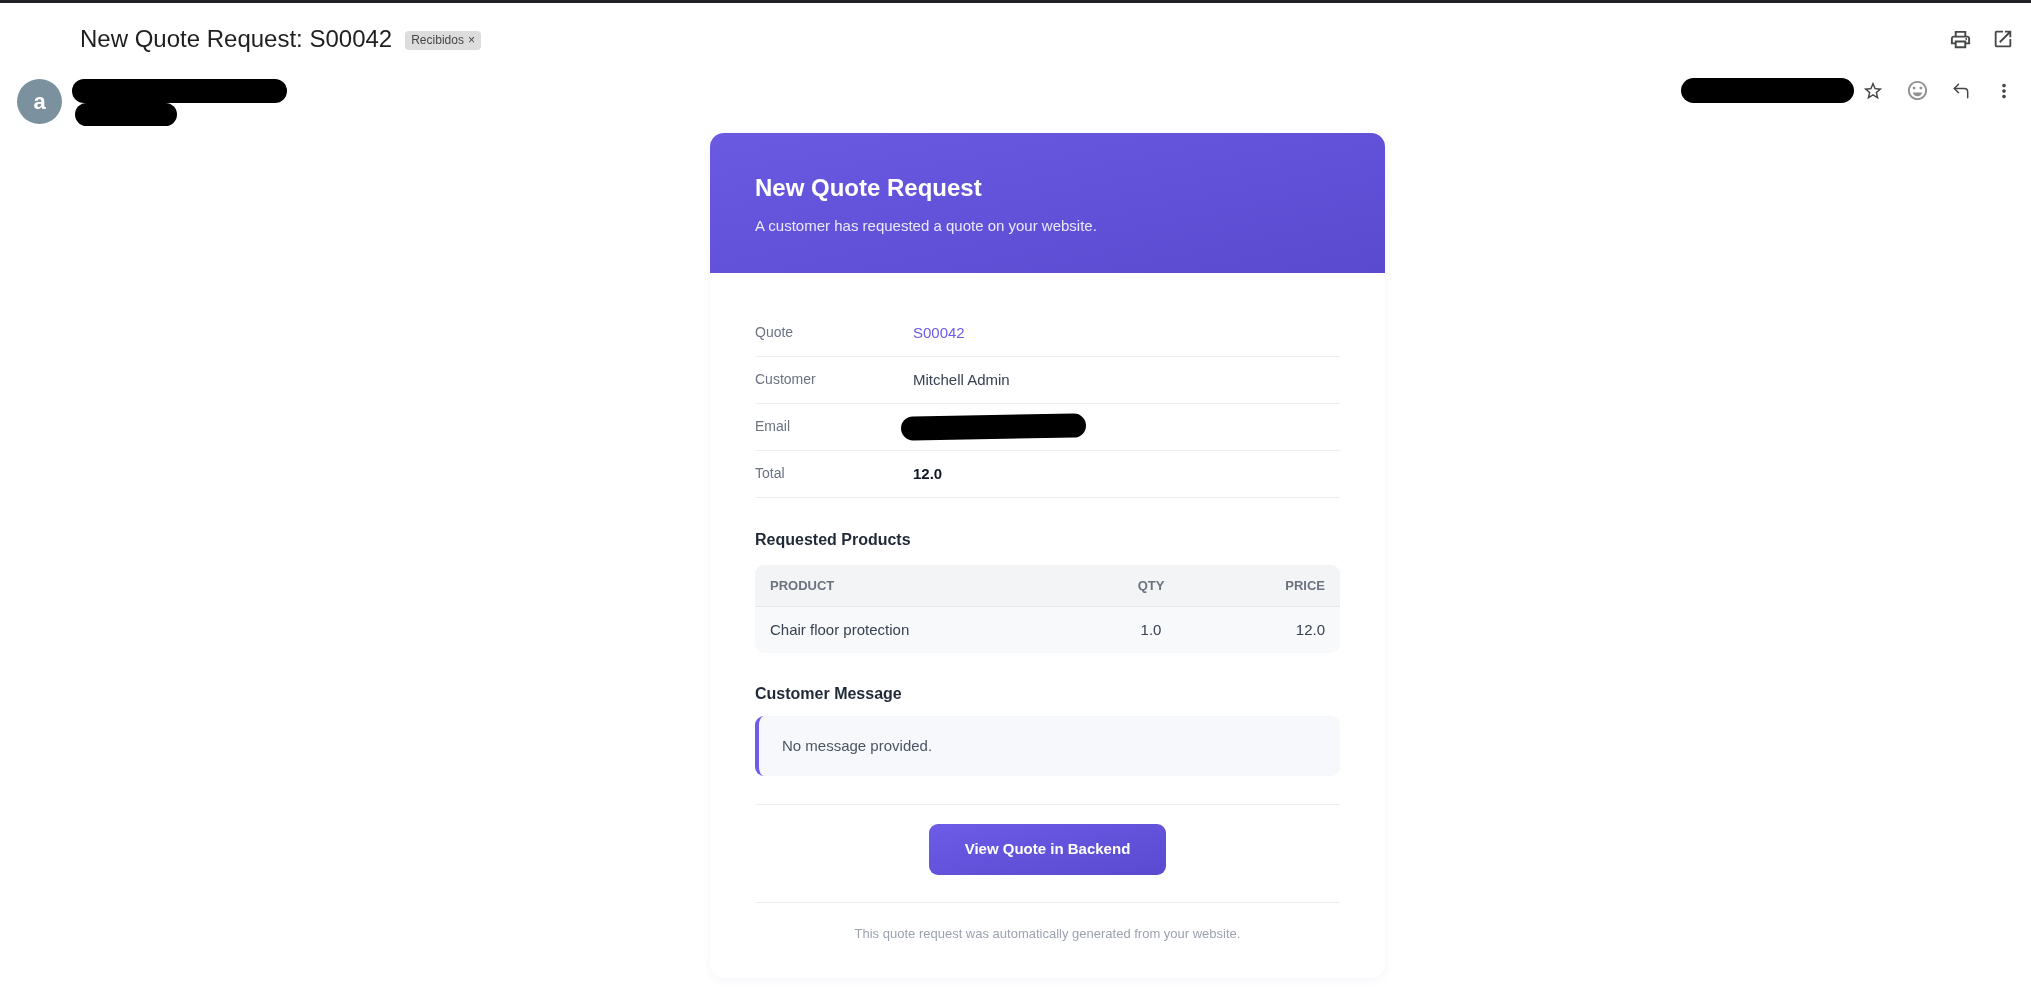 The width and height of the screenshot is (2031, 1008). Describe the element at coordinates (1917, 90) in the screenshot. I see `smiley-icon` at that location.